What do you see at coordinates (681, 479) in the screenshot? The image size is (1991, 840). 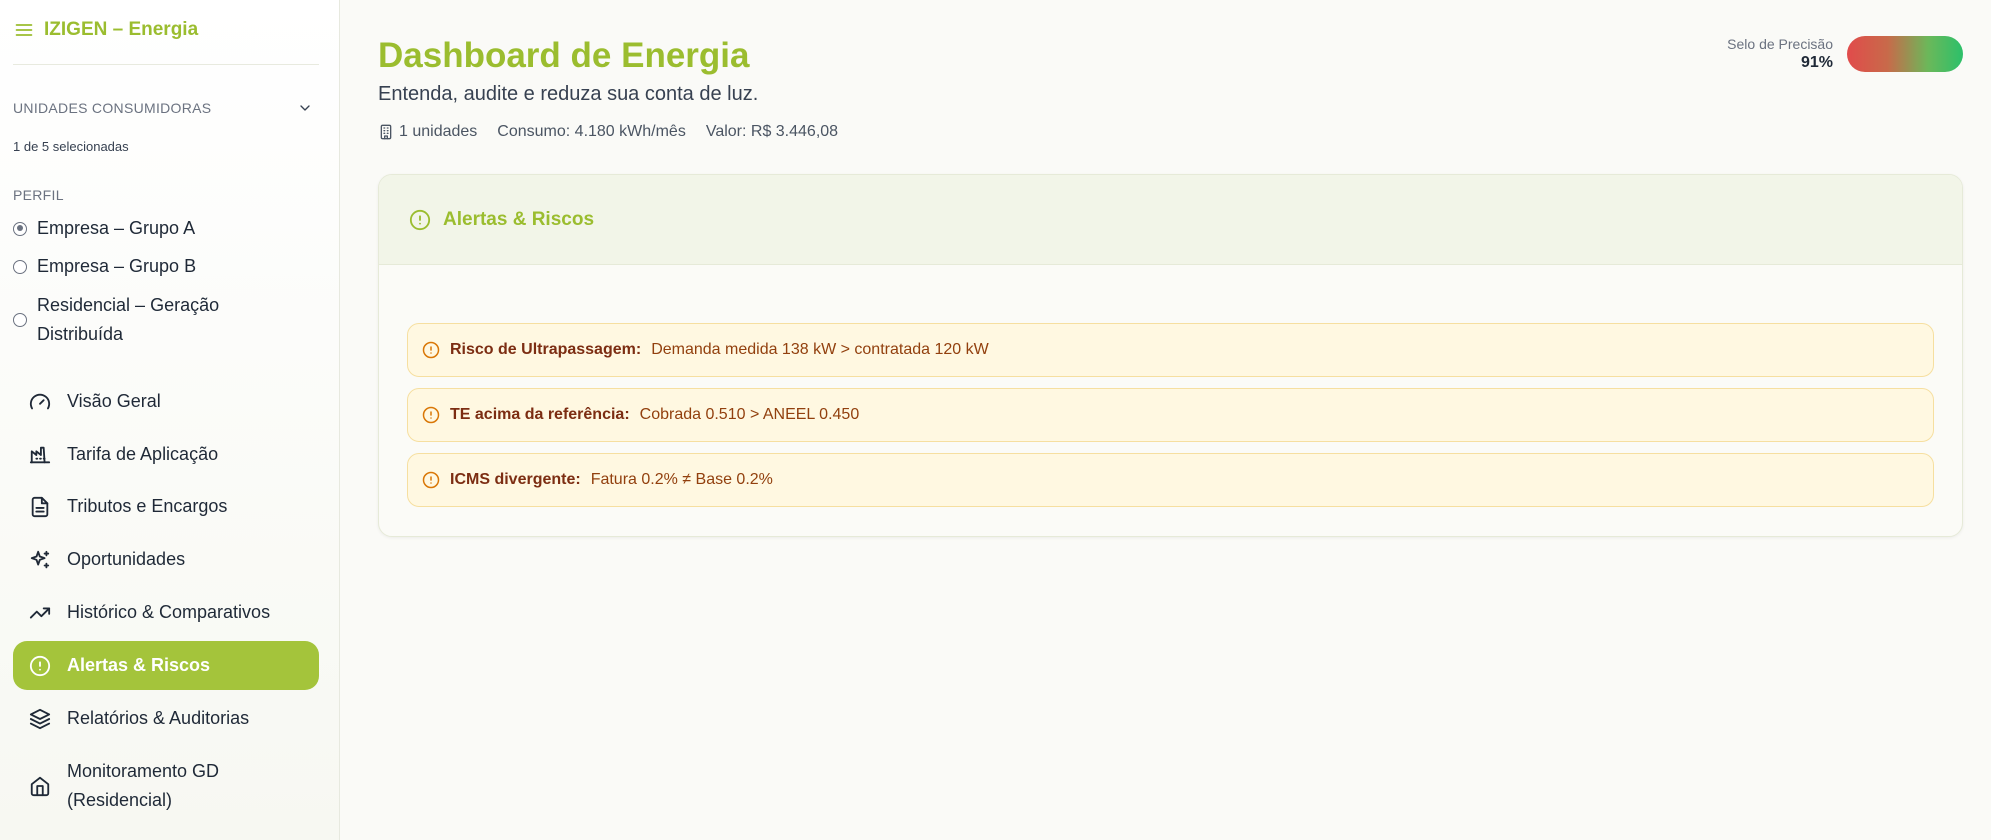 I see `alert-text: Fatura 0.2% ≠ Base 0.2%` at bounding box center [681, 479].